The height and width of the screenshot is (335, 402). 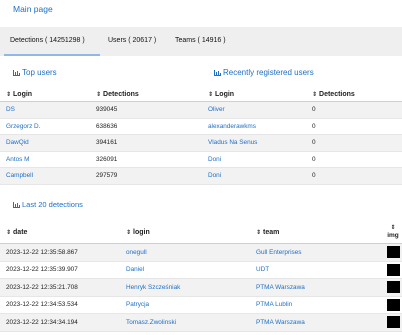 I want to click on team-link: PTMA Lublin, so click(x=274, y=304).